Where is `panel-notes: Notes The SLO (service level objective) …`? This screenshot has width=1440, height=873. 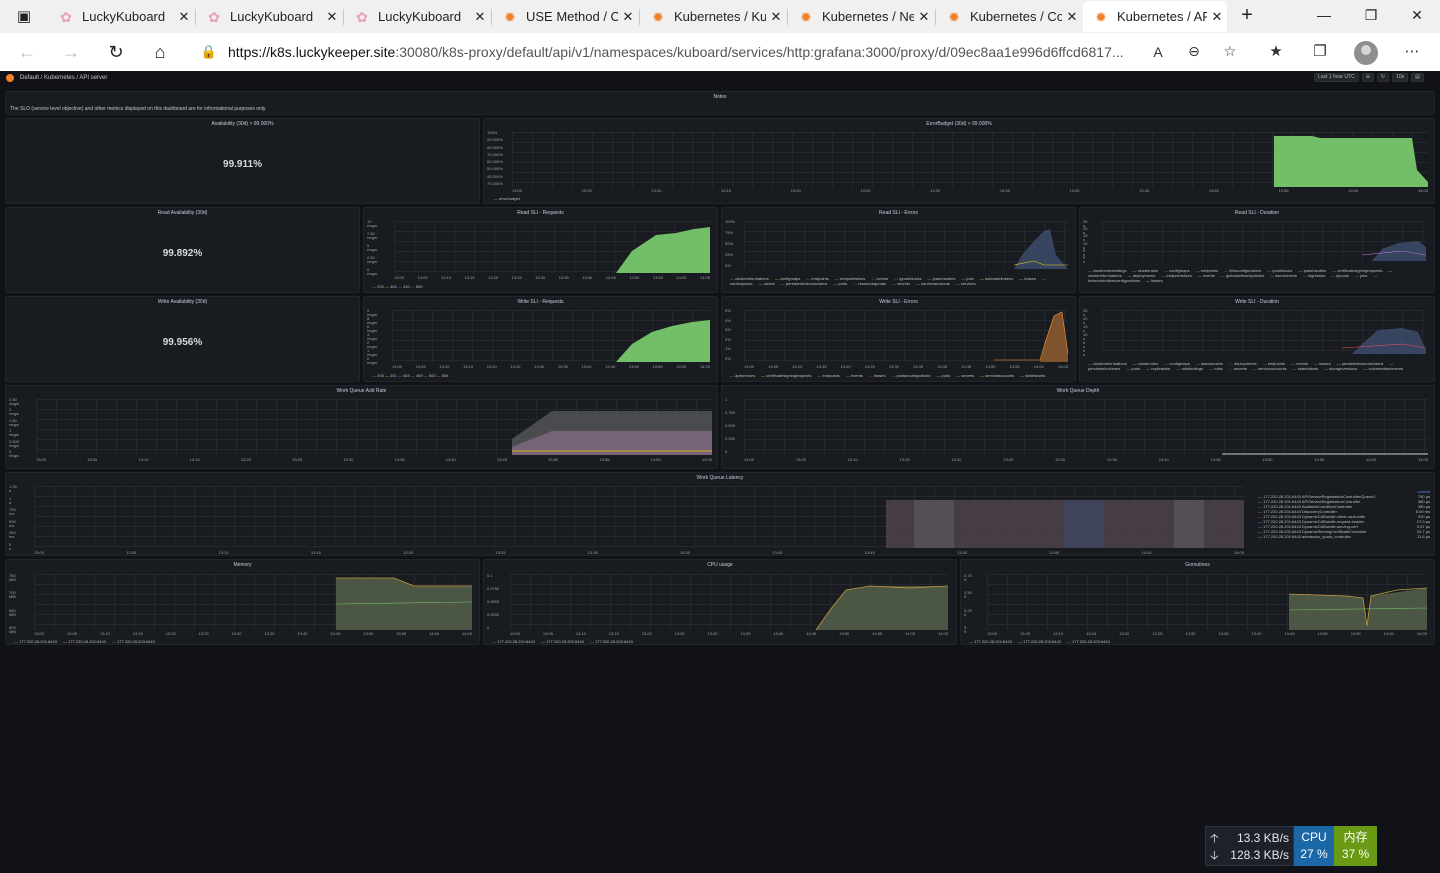
panel-notes: Notes The SLO (service level objective) … is located at coordinates (720, 103).